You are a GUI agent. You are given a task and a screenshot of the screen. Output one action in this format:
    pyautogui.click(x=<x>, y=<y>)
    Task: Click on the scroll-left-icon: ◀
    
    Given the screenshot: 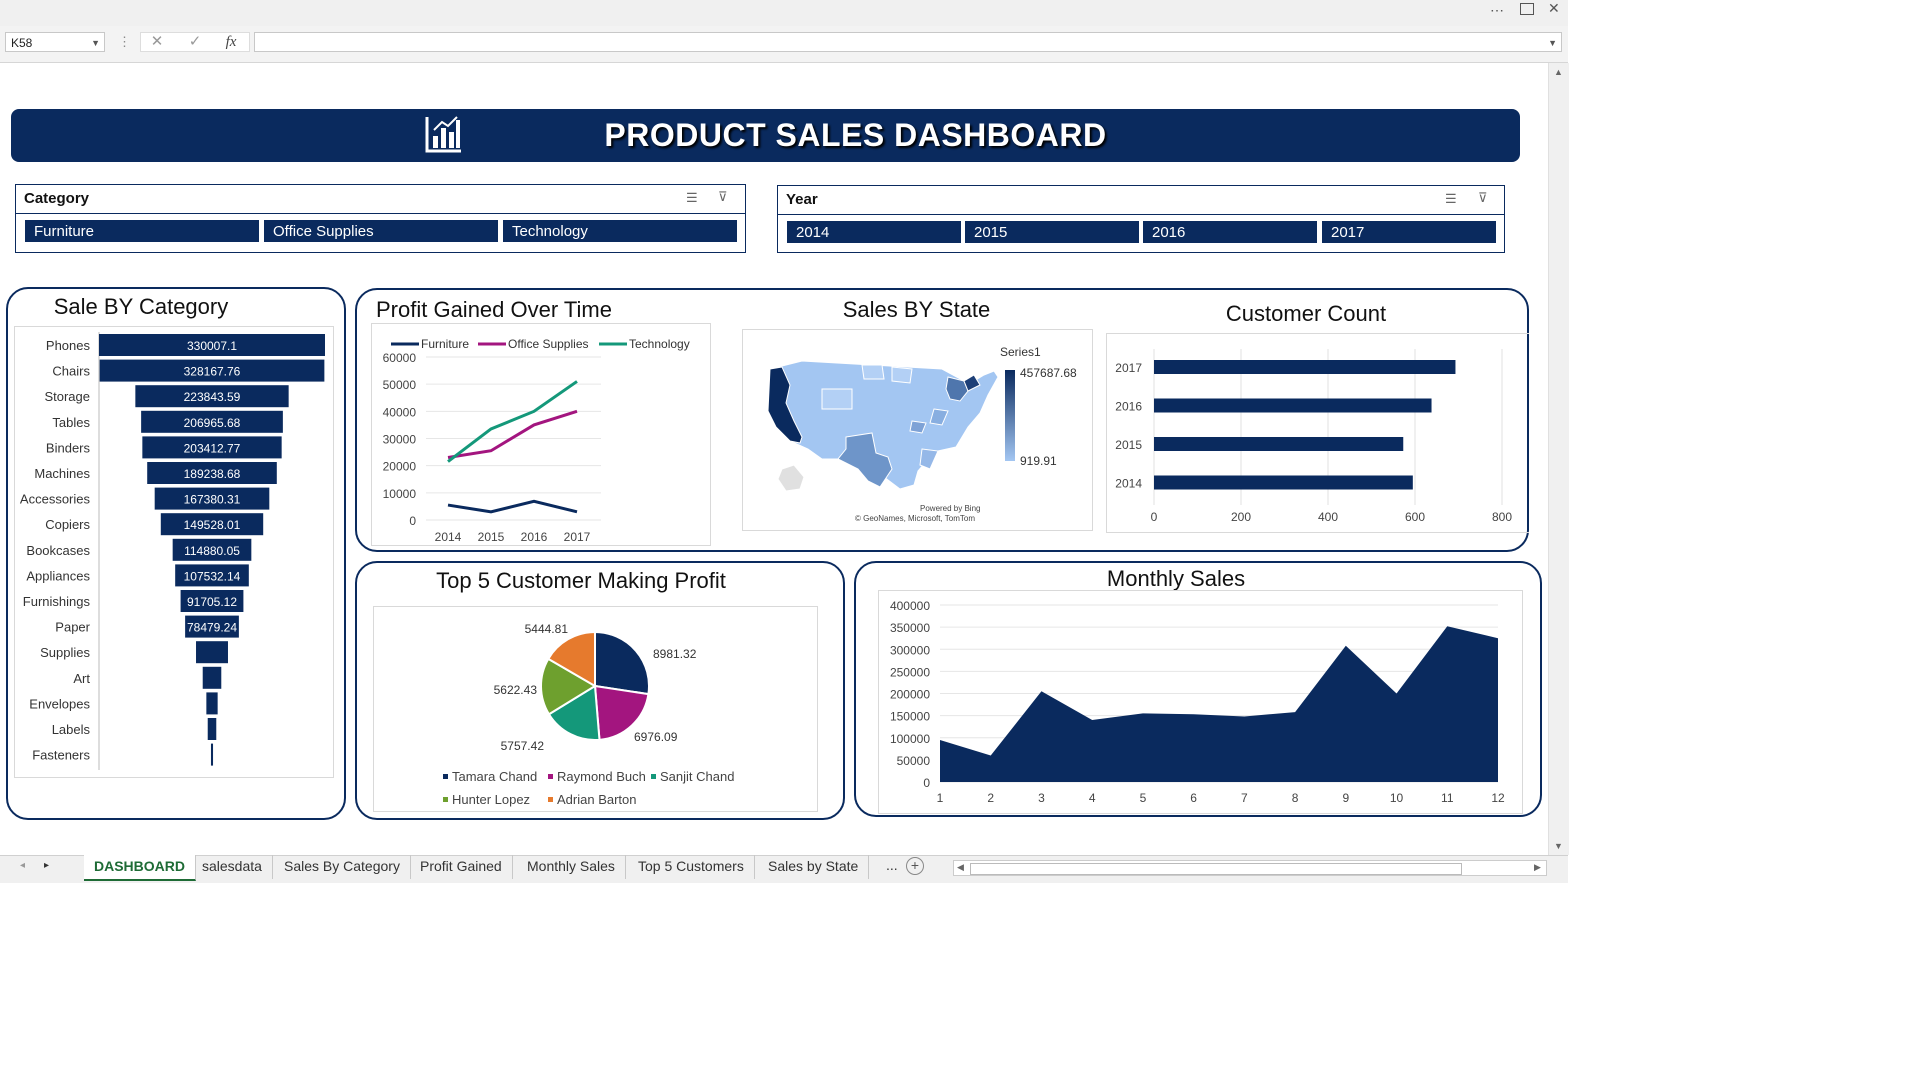 What is the action you would take?
    pyautogui.click(x=960, y=867)
    